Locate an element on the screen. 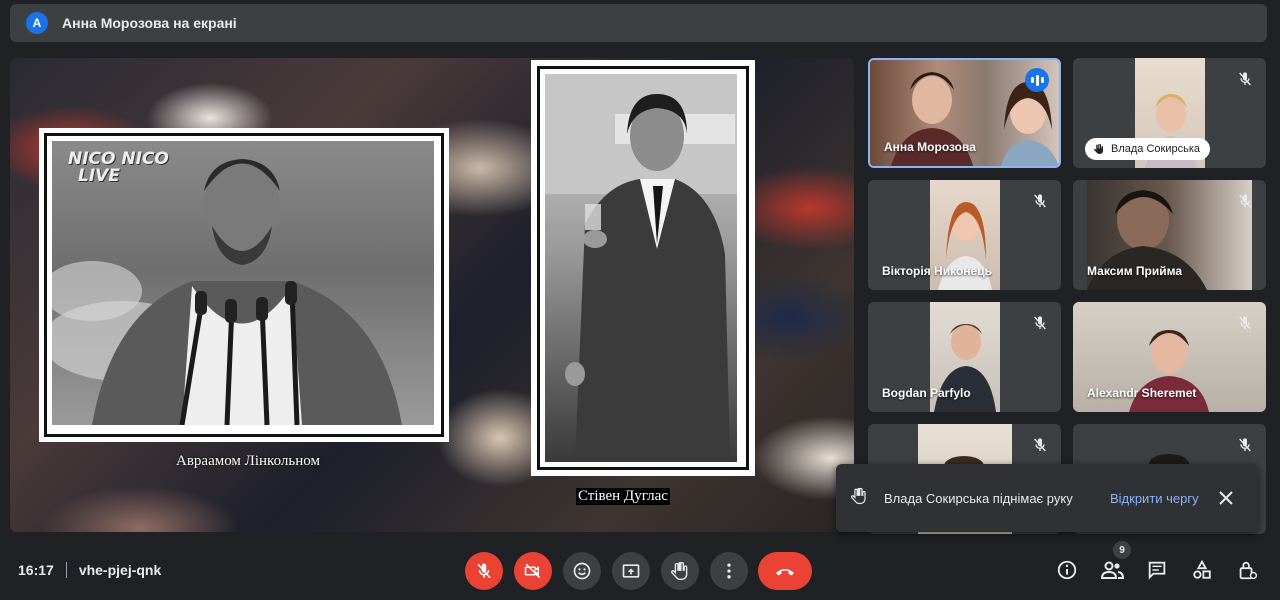 The width and height of the screenshot is (1280, 600). participant-tile: Максим Прийма is located at coordinates (1169, 235).